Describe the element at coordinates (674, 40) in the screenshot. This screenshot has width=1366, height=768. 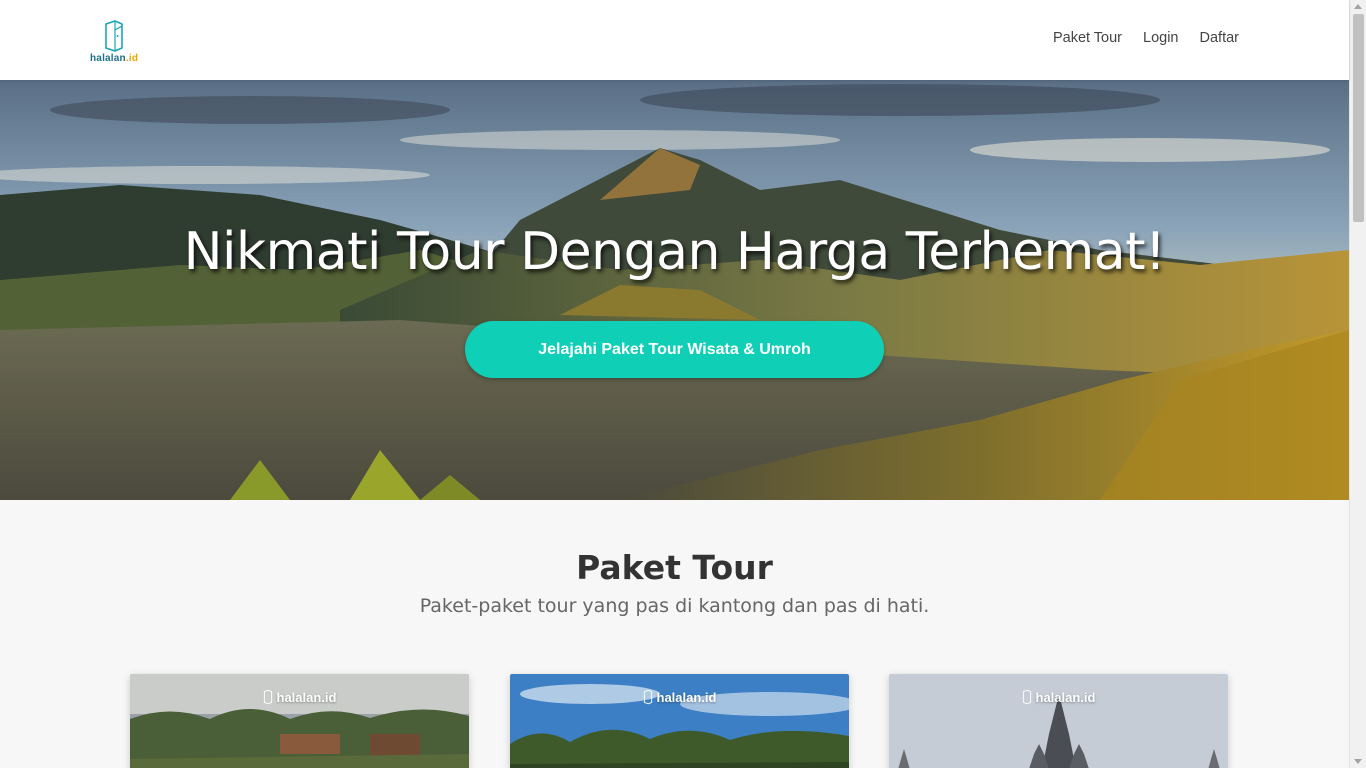
I see `top-navbar: halalan.id Paket Tour Login Daftar` at that location.